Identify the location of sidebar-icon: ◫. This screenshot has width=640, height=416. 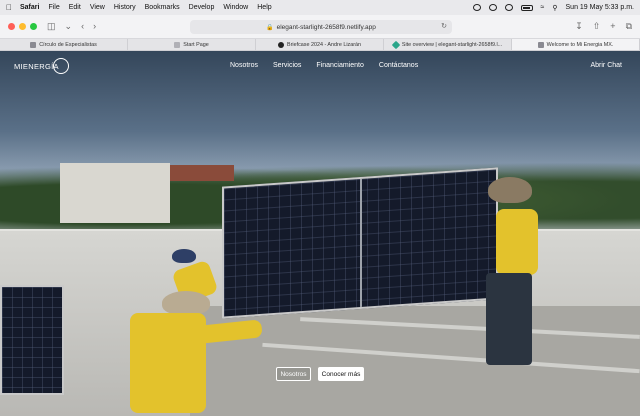
(51, 26).